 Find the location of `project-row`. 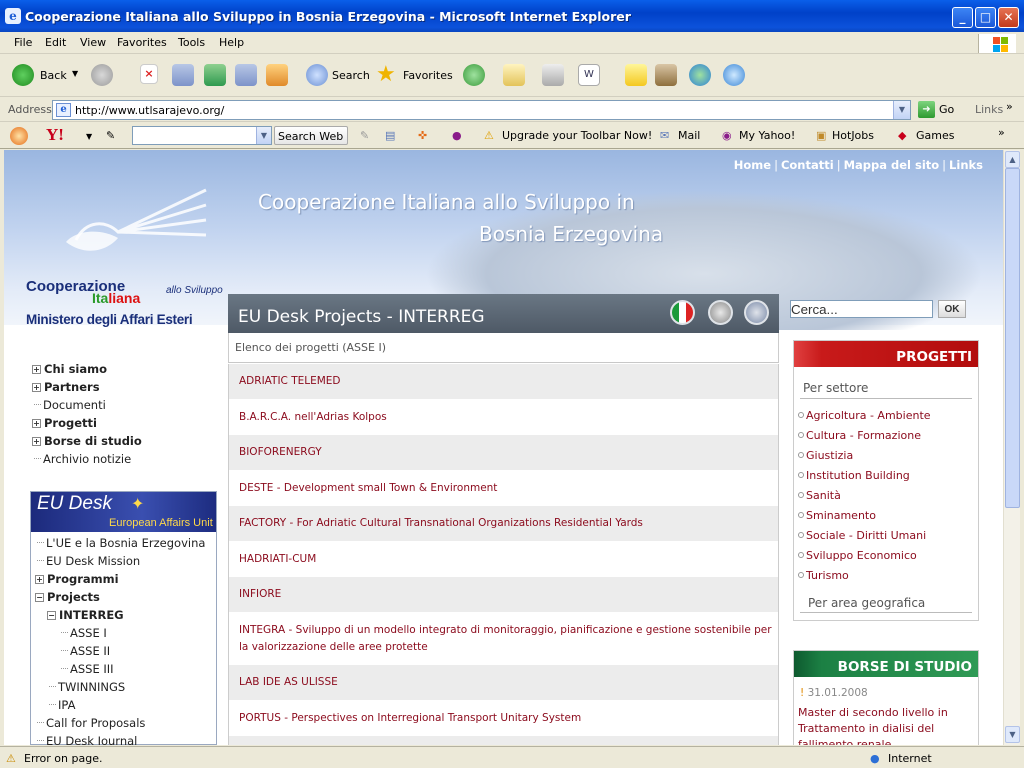

project-row is located at coordinates (503, 740).